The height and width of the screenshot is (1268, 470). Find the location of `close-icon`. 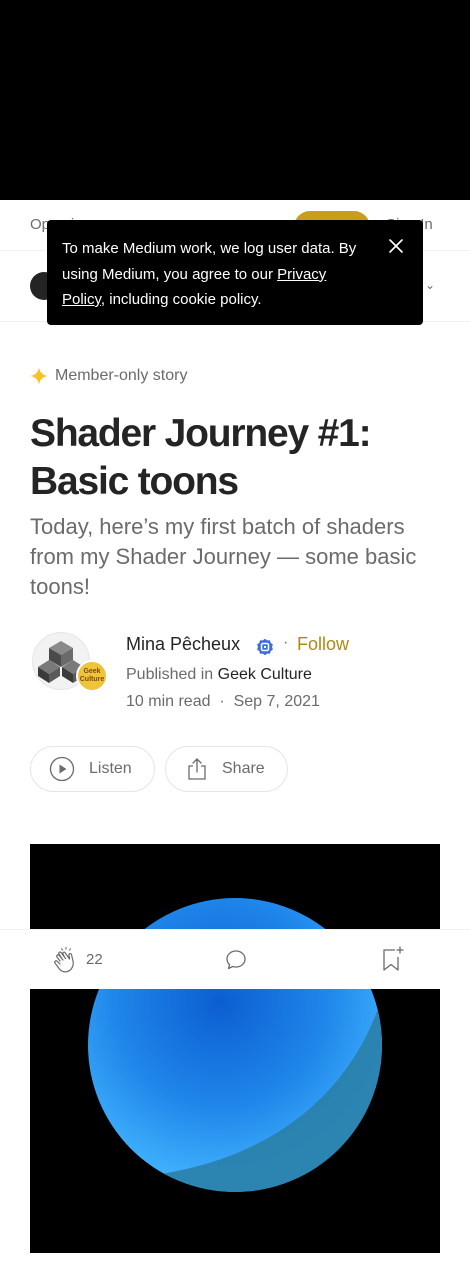

close-icon is located at coordinates (396, 246).